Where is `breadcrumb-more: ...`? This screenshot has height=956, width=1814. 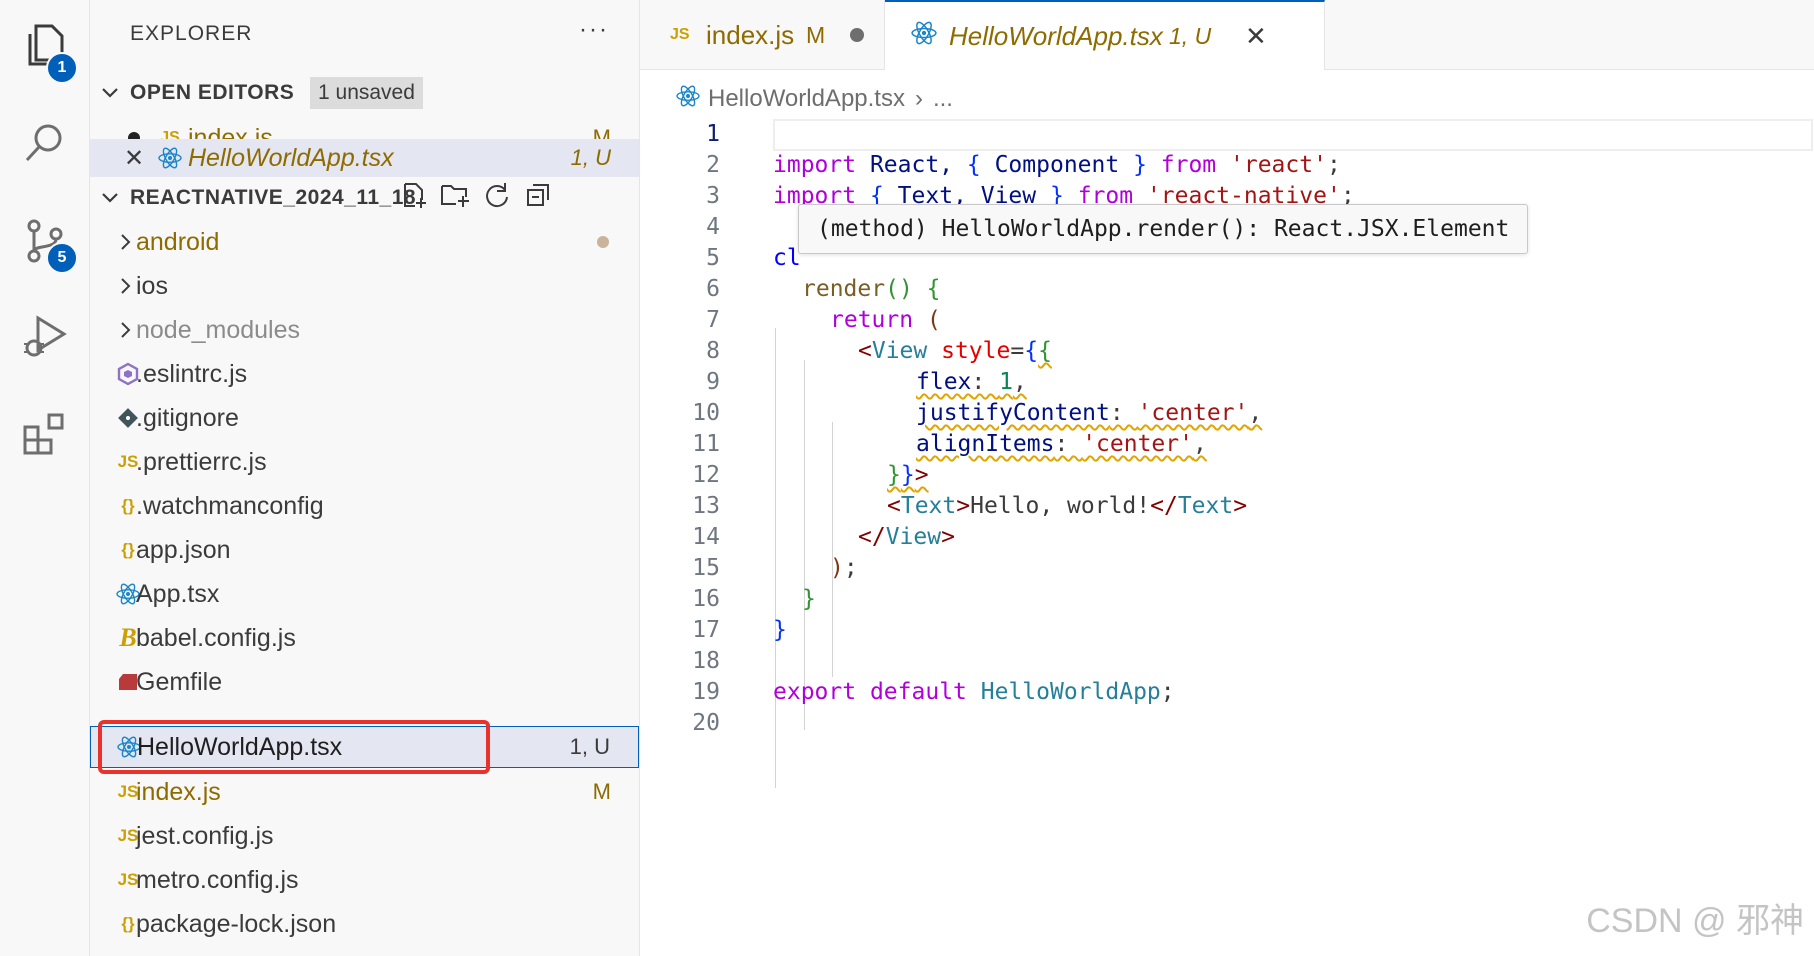
breadcrumb-more: ... is located at coordinates (943, 99).